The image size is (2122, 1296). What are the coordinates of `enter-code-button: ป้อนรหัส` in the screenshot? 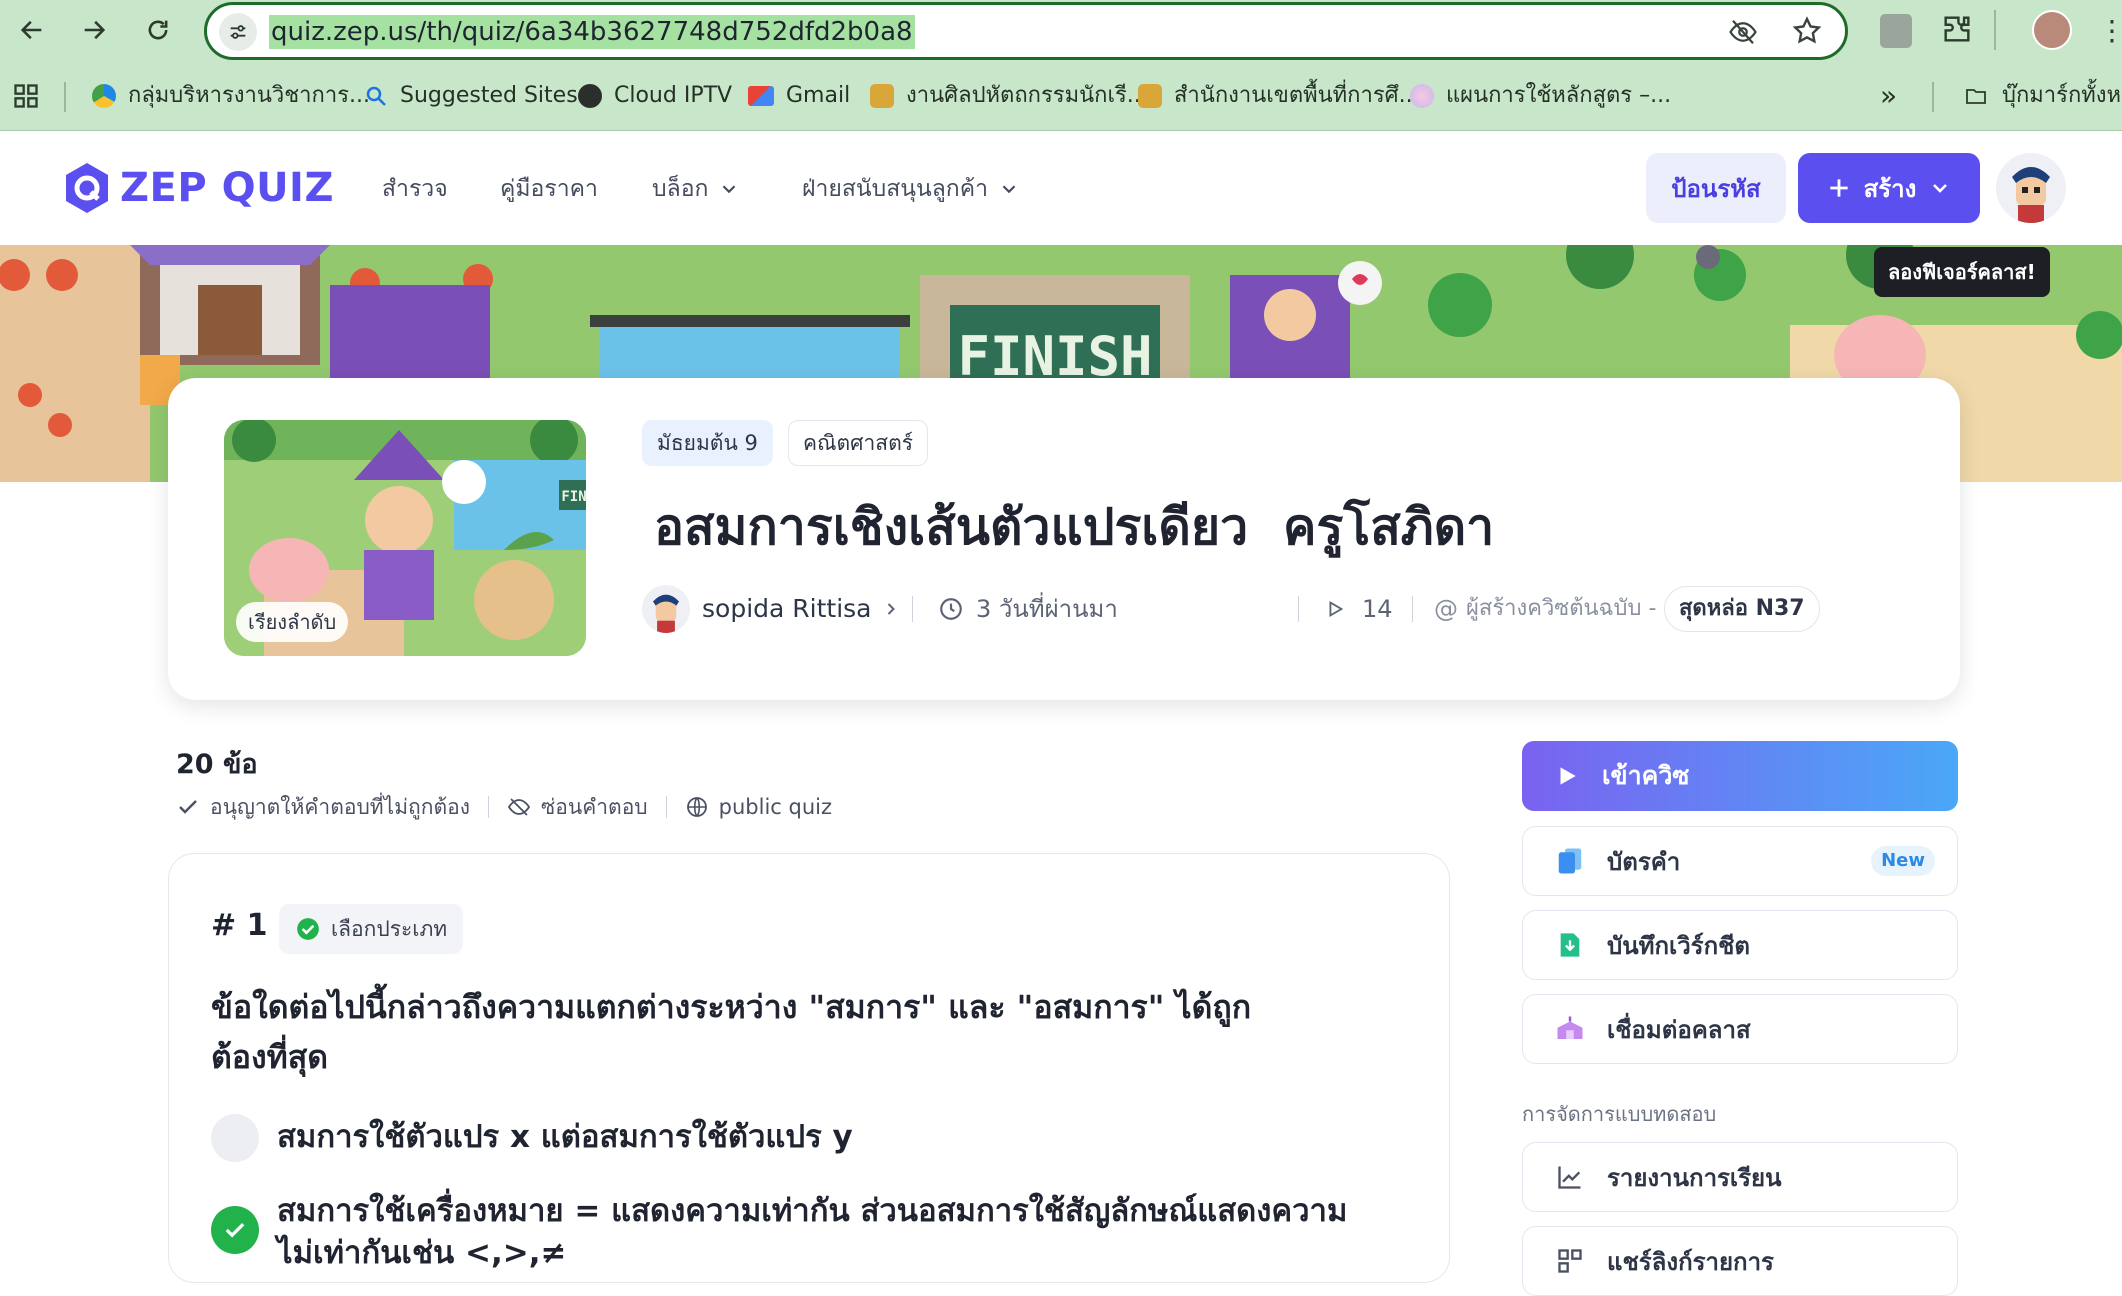 It's located at (1716, 188).